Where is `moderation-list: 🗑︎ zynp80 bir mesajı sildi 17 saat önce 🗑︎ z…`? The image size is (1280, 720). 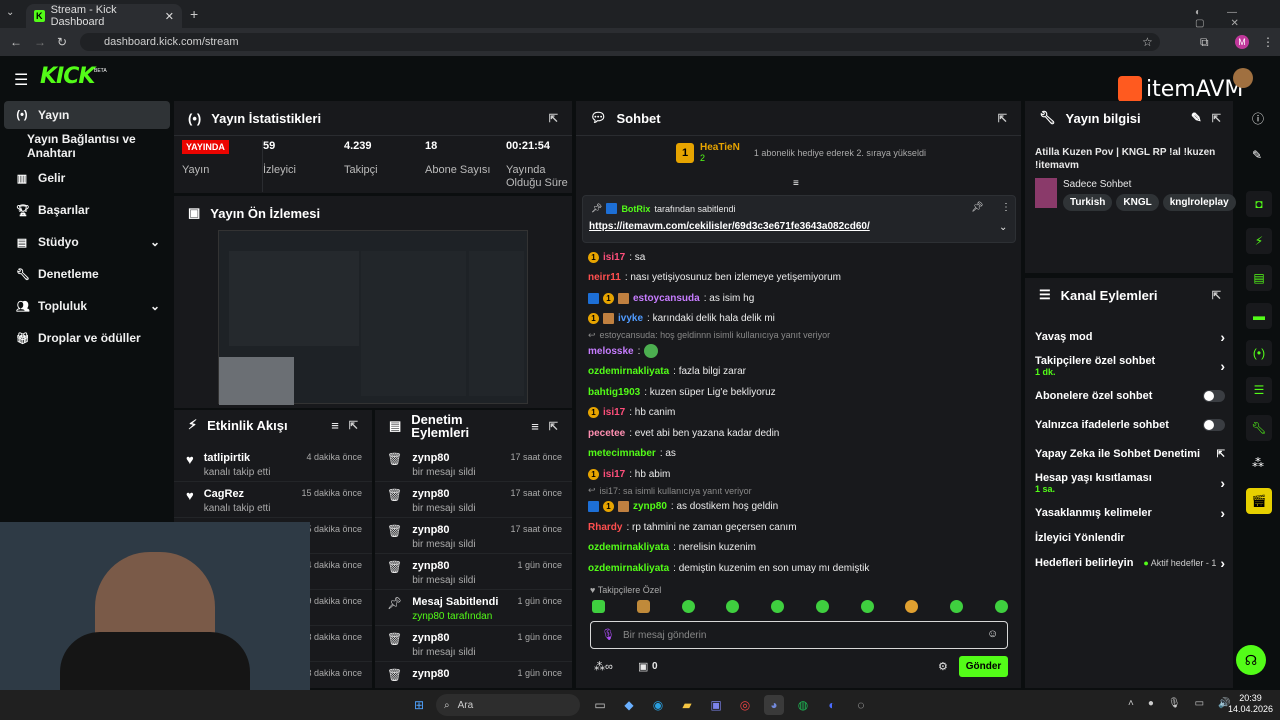
moderation-list: 🗑︎ zynp80 bir mesajı sildi 17 saat önce 🗑︎ z… is located at coordinates (473, 572).